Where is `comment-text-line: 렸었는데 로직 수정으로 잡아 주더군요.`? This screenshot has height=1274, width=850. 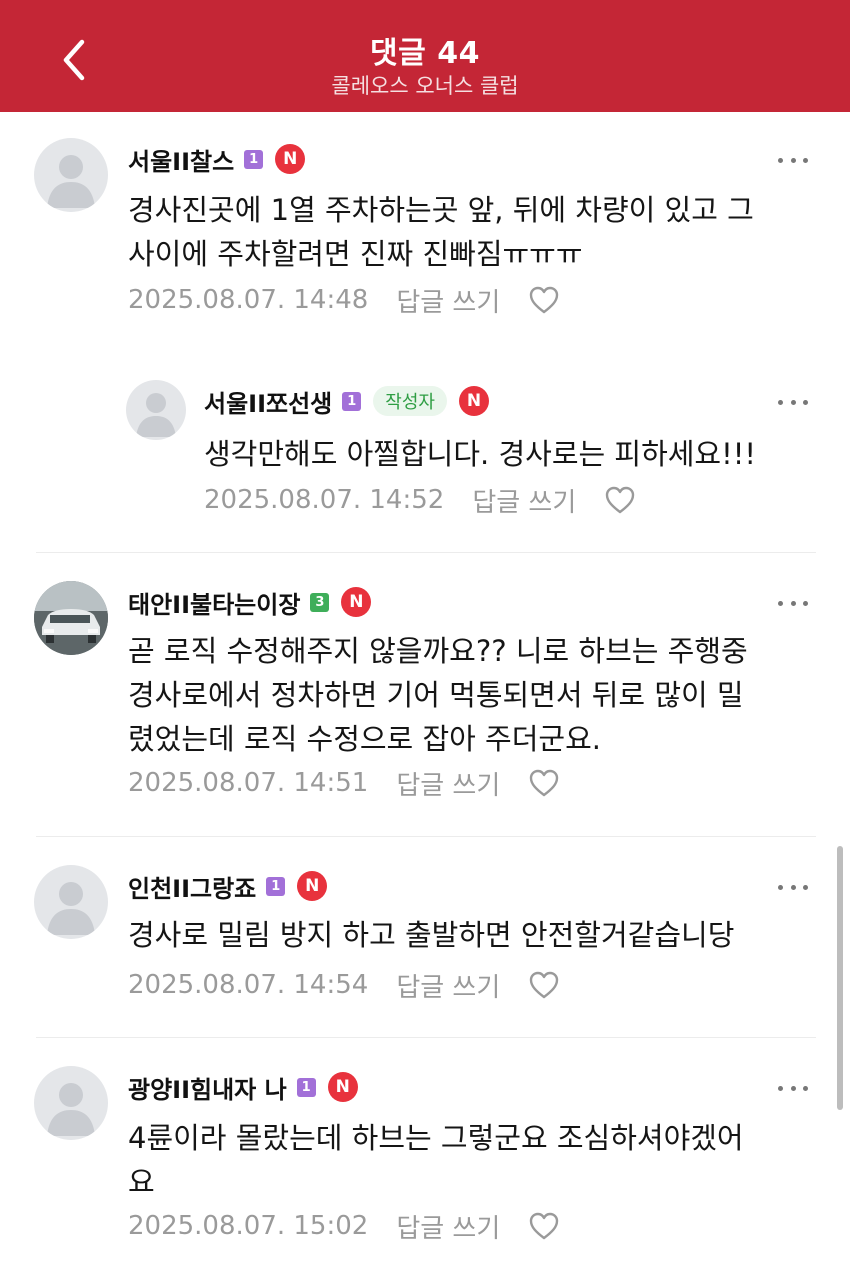 comment-text-line: 렸었는데 로직 수정으로 잡아 주더군요. is located at coordinates (364, 739).